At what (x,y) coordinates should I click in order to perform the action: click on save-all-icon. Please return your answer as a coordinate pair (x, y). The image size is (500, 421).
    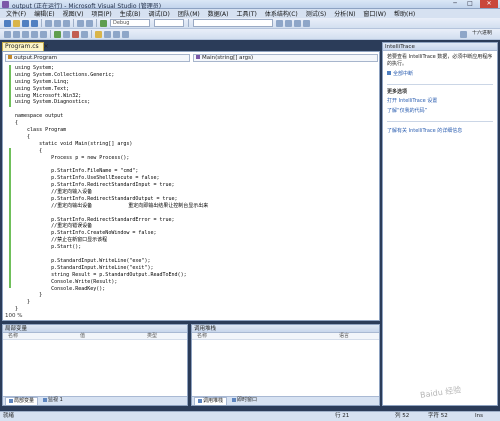
    Looking at the image, I should click on (34, 23).